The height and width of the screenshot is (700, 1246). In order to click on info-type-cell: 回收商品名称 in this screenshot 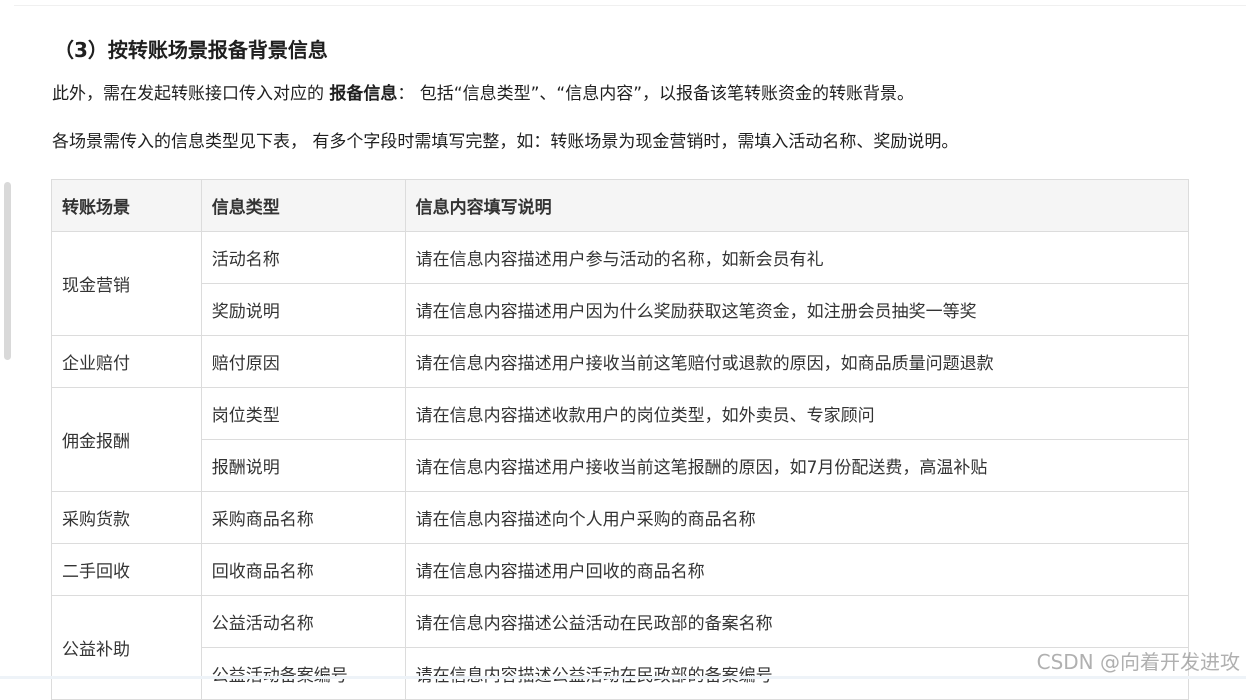, I will do `click(303, 569)`.